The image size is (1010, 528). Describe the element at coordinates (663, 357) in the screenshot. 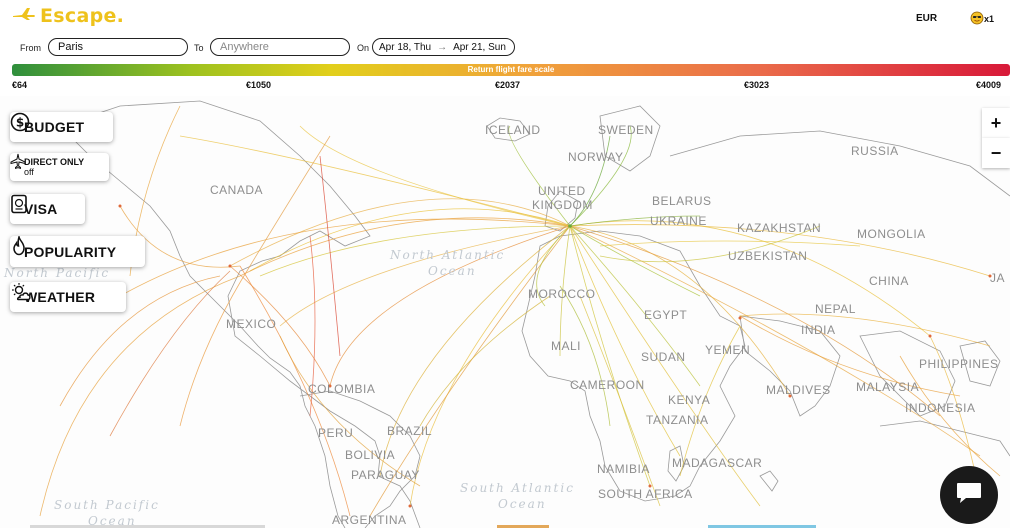

I see `map-label-sudan: SUDAN` at that location.